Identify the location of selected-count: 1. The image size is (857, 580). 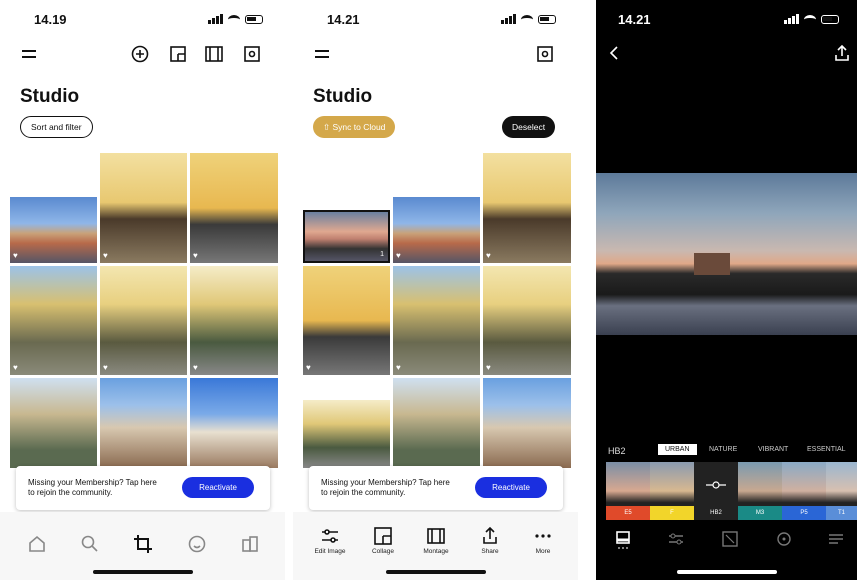
(382, 254).